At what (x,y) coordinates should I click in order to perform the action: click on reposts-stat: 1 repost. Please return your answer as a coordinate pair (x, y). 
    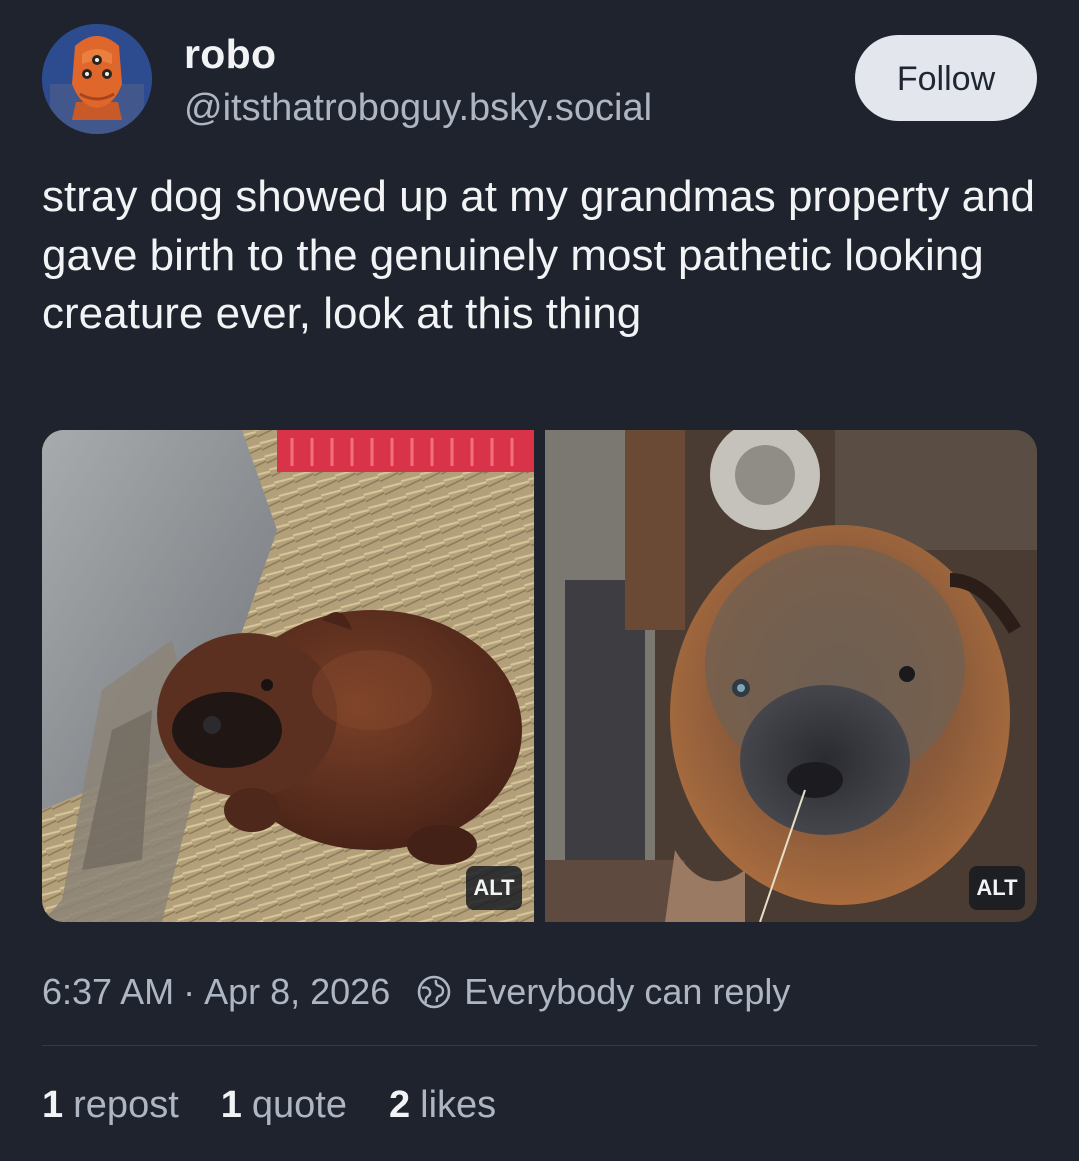
    Looking at the image, I should click on (110, 1105).